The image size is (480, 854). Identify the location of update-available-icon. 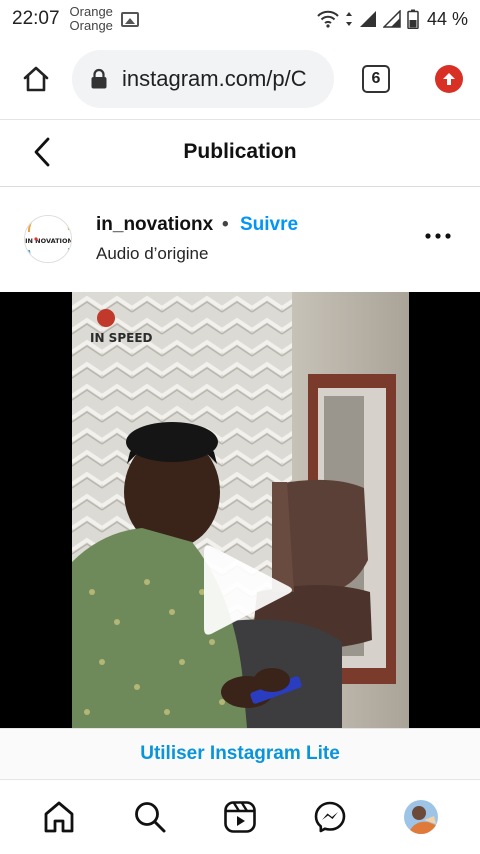
(449, 78).